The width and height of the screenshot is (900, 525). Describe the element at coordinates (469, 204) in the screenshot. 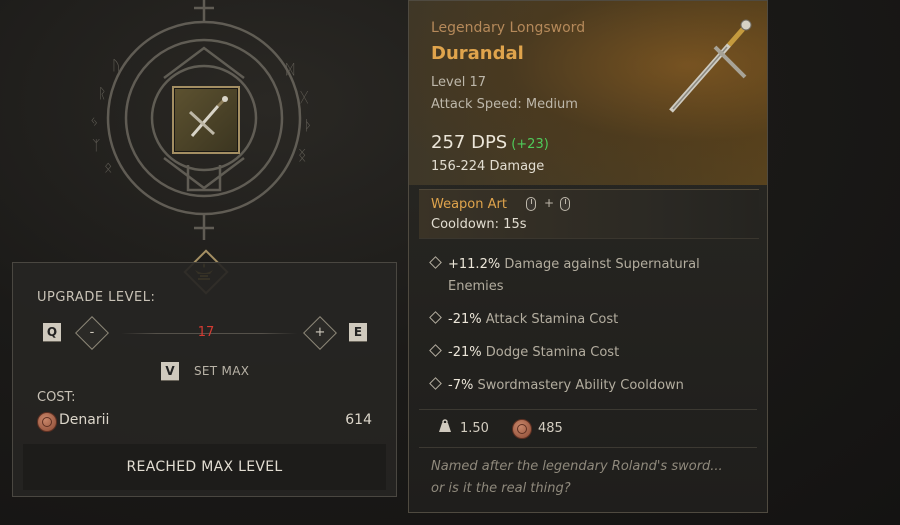

I see `weapon-art-label: Weapon Art` at that location.